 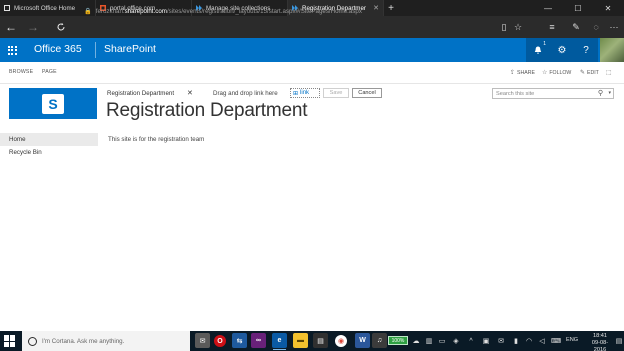 I want to click on nav-item-recycle-bin: Recycle Bin, so click(x=49, y=152).